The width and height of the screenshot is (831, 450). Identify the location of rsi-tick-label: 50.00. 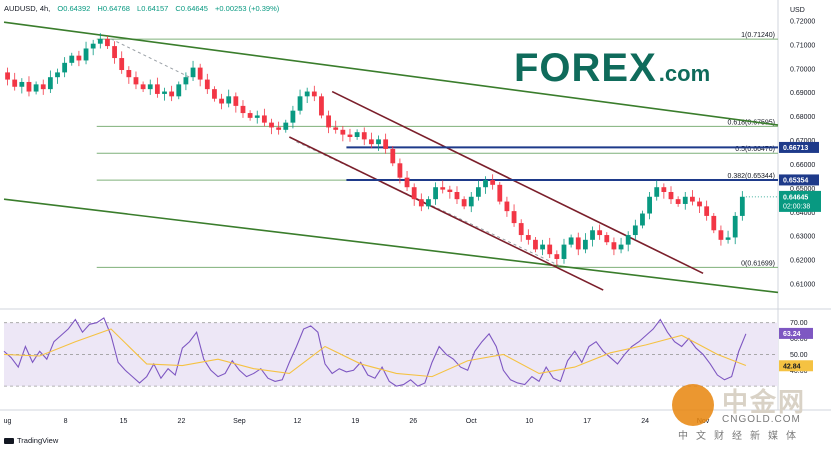
(799, 355).